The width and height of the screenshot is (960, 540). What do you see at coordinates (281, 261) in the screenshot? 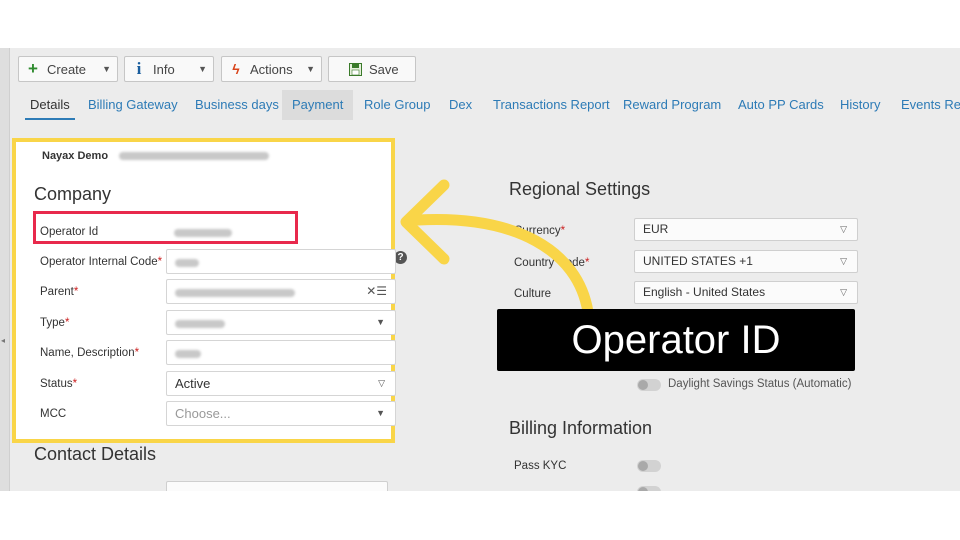
I see `operator-internal-code-input` at bounding box center [281, 261].